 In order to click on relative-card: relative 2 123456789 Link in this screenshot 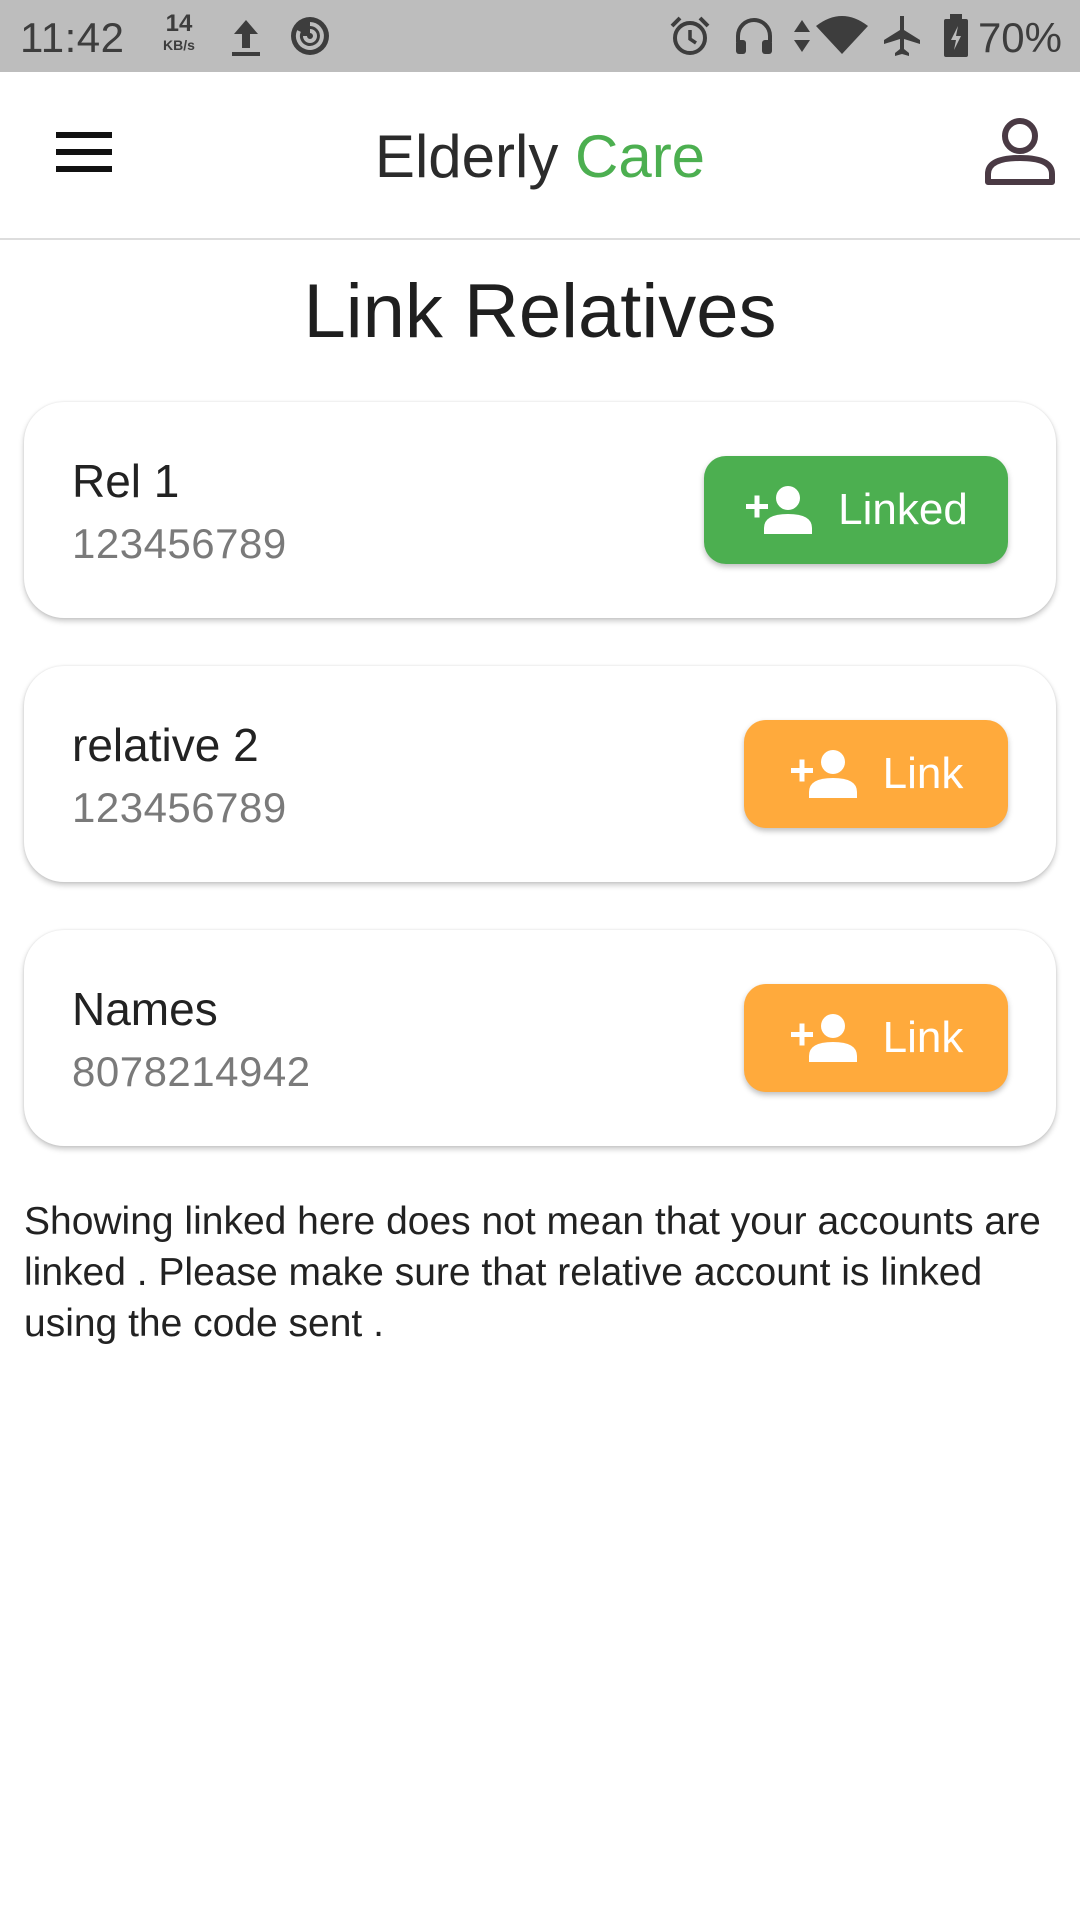, I will do `click(540, 774)`.